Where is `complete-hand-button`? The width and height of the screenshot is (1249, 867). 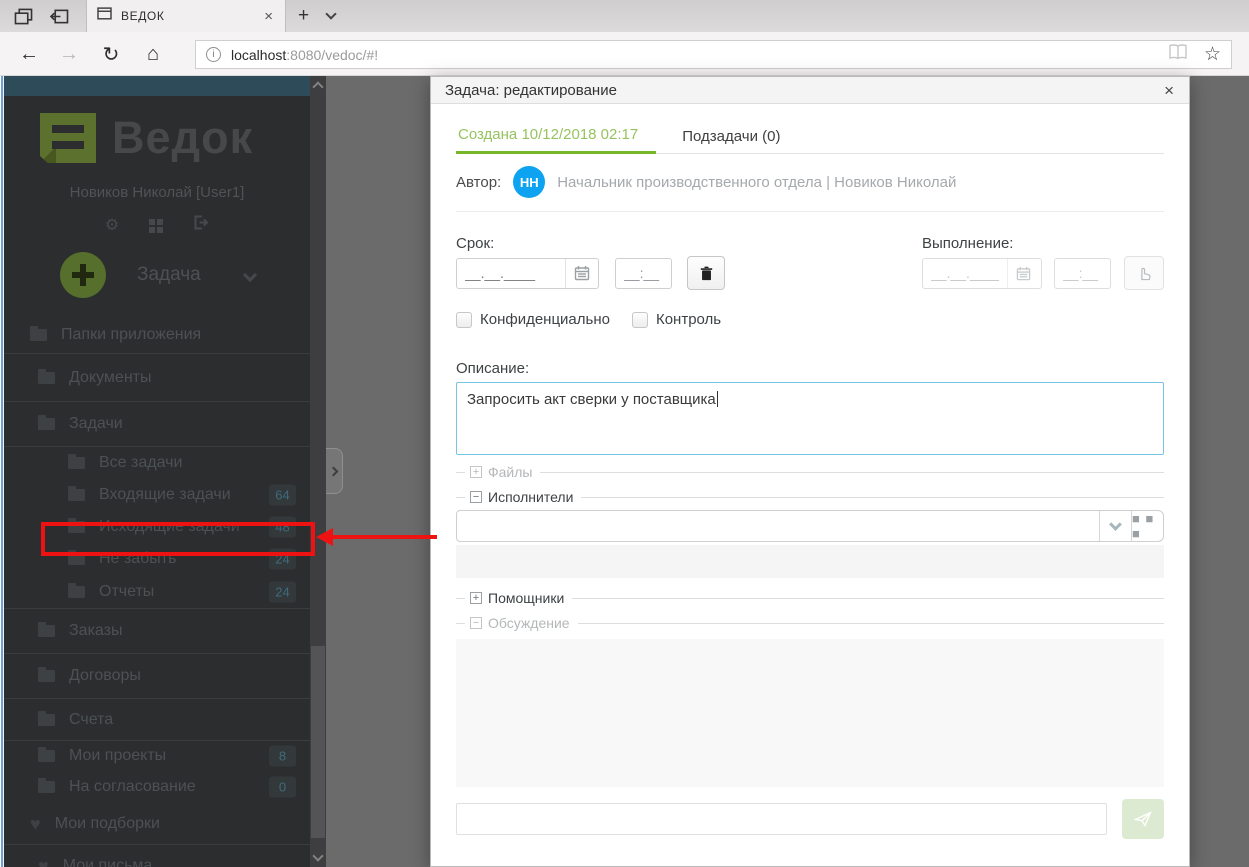
complete-hand-button is located at coordinates (1144, 273).